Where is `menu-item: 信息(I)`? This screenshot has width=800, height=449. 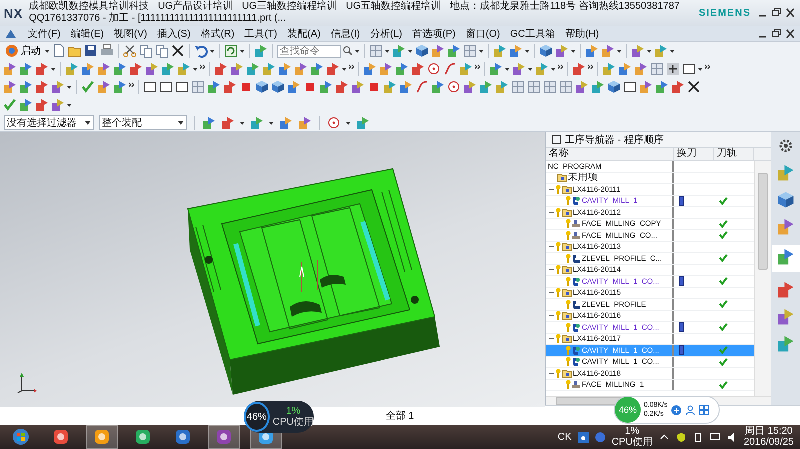 menu-item: 信息(I) is located at coordinates (345, 33).